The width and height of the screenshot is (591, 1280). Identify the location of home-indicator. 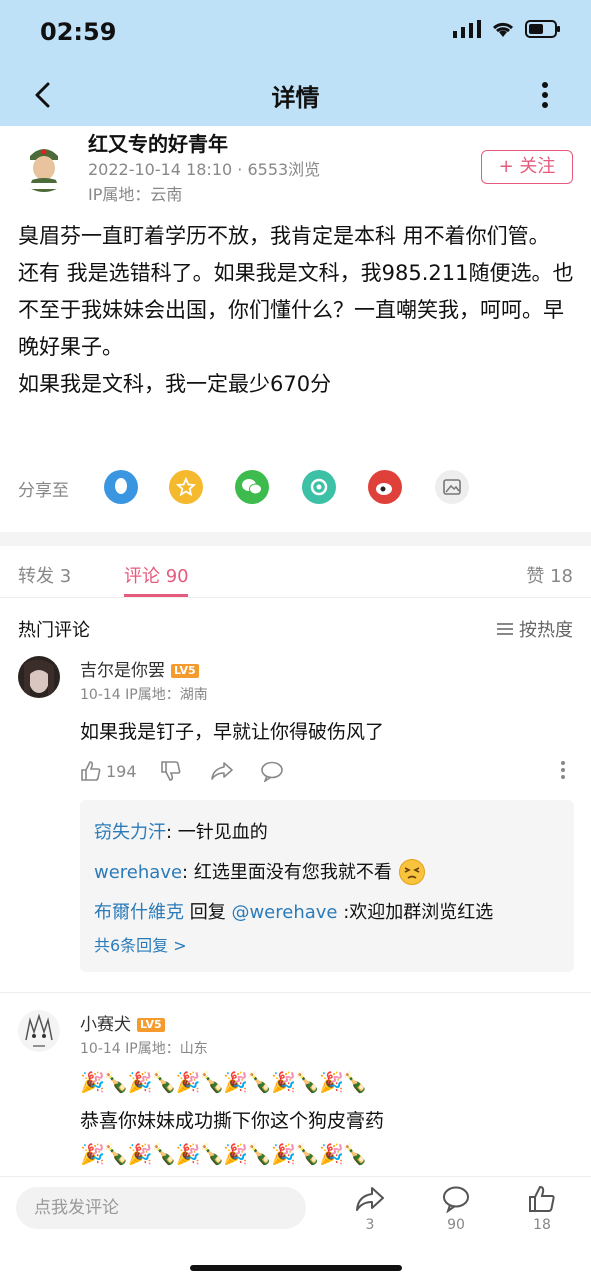
(296, 1268).